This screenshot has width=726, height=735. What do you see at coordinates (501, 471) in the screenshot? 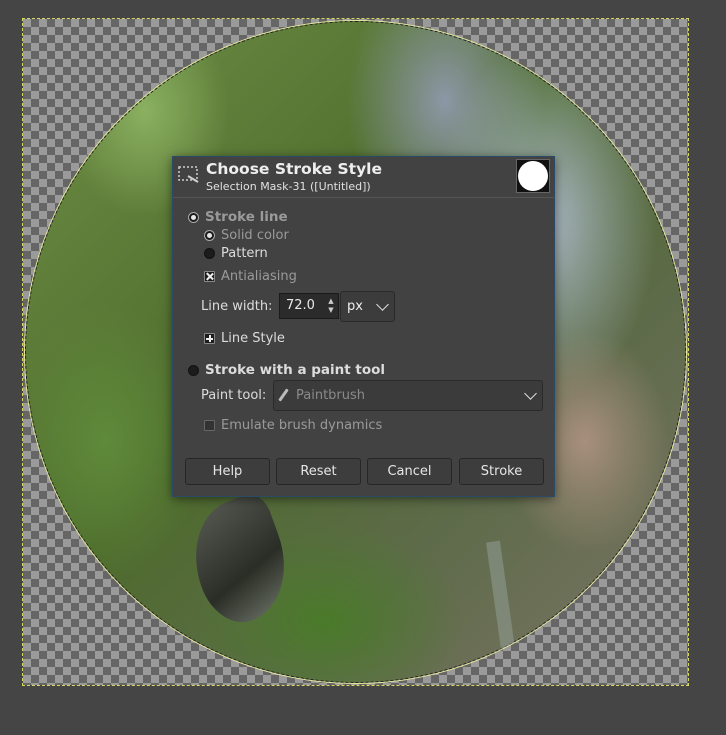
I see `stroke-button: Stroke` at bounding box center [501, 471].